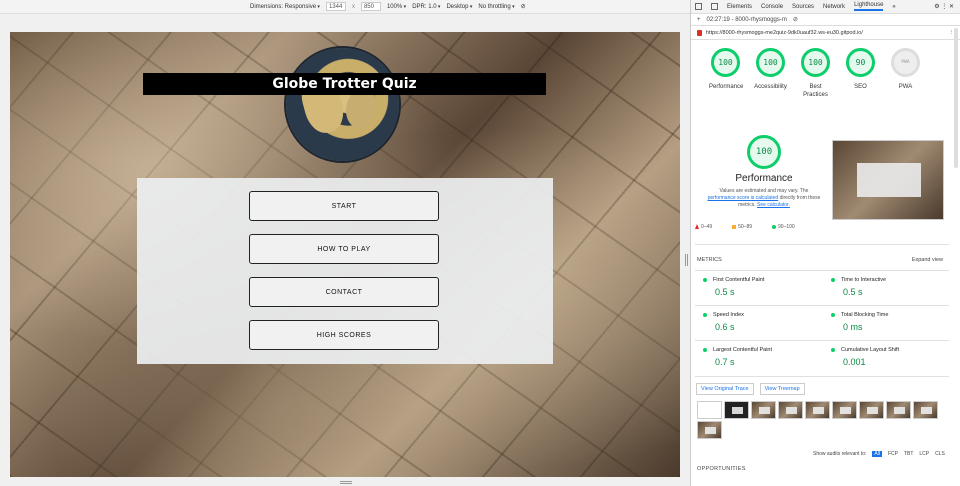 This screenshot has height=486, width=960. Describe the element at coordinates (698, 6) in the screenshot. I see `inspect-icon` at that location.